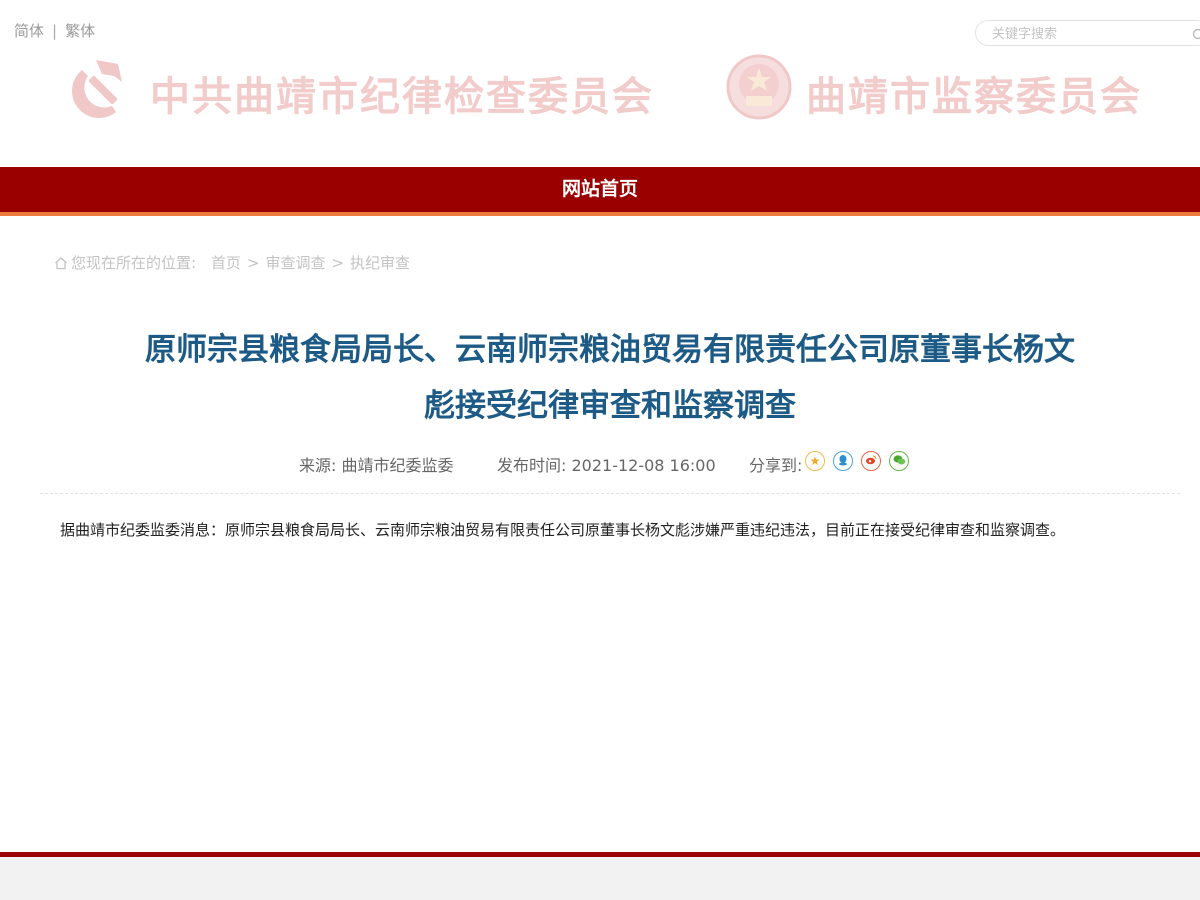  What do you see at coordinates (871, 461) in the screenshot?
I see `weibo-icon` at bounding box center [871, 461].